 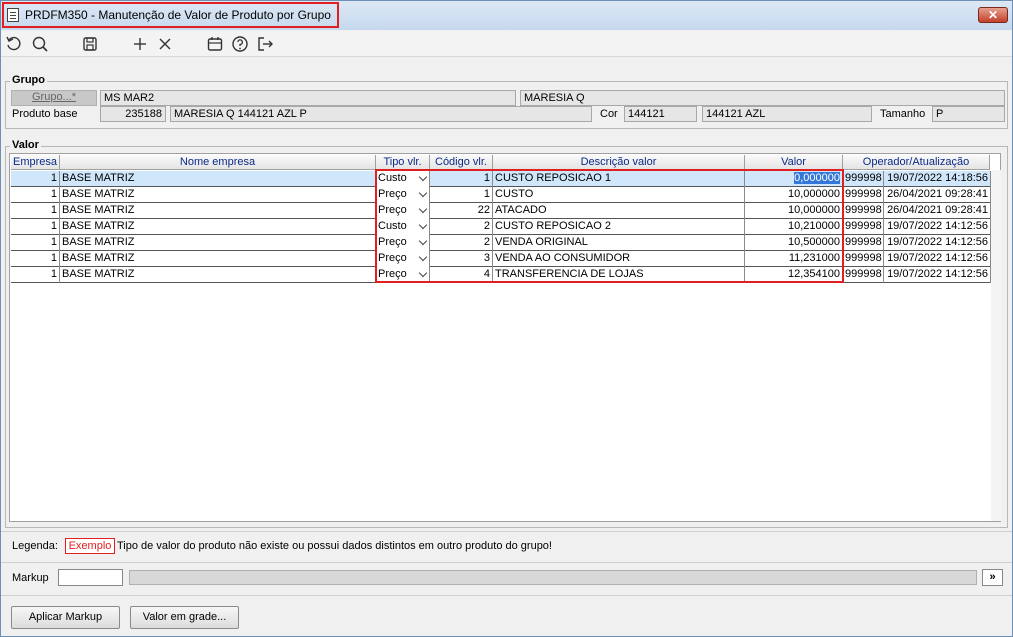 I want to click on aplicar-markup-button: Aplicar Markup, so click(x=65, y=617).